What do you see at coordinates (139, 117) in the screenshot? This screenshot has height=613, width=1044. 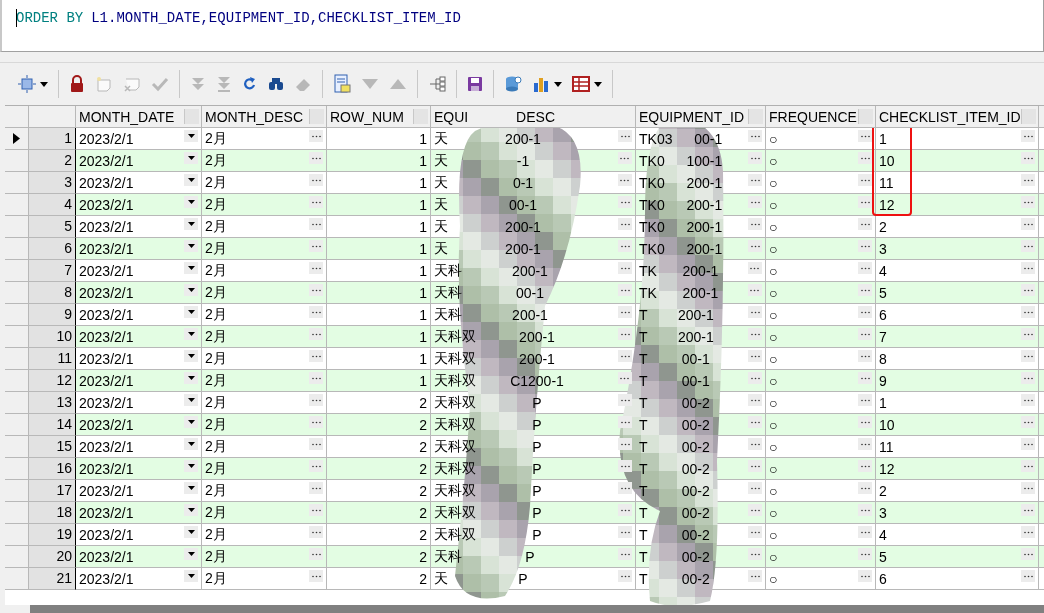 I see `column-header: MONTH_DATE` at bounding box center [139, 117].